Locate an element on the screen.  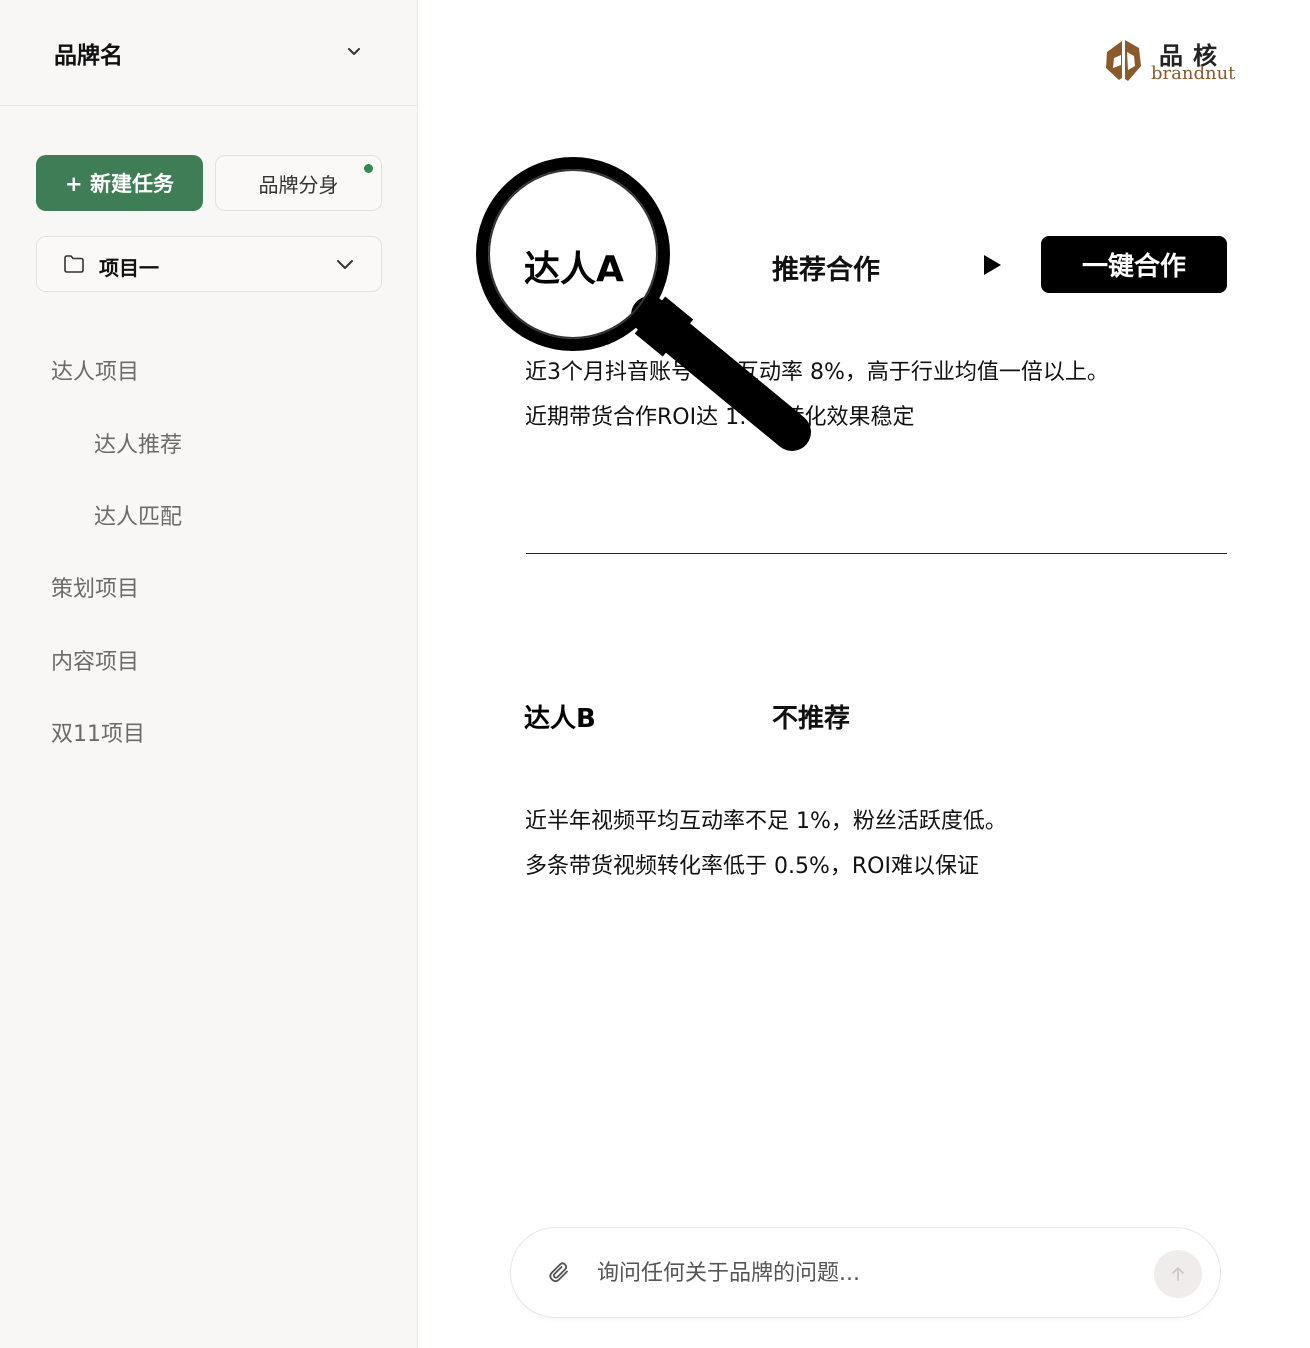
section-divider is located at coordinates (876, 553).